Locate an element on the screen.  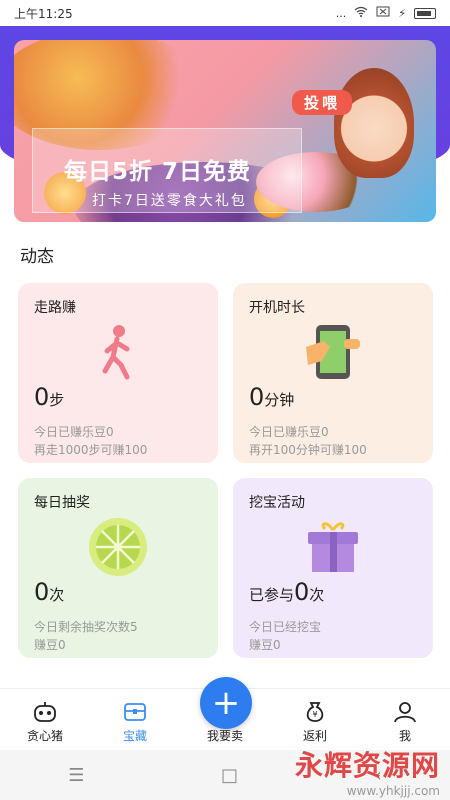
walk-earn-card: 走路赚 0步 今日已赚乐豆0 再走1000步可赚100 is located at coordinates (118, 373).